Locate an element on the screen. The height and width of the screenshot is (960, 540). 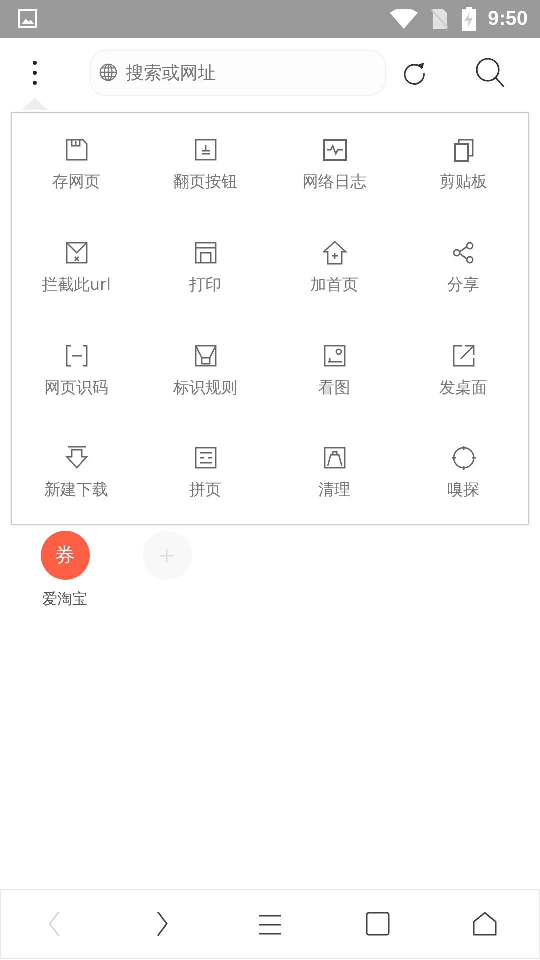
page-button-icon is located at coordinates (206, 150).